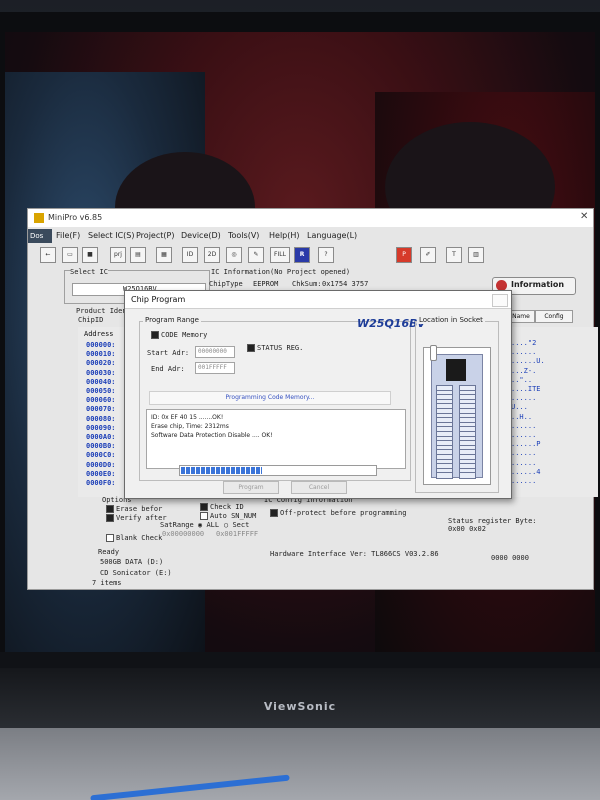  Describe the element at coordinates (456, 370) in the screenshot. I see `chip-in-socket` at that location.